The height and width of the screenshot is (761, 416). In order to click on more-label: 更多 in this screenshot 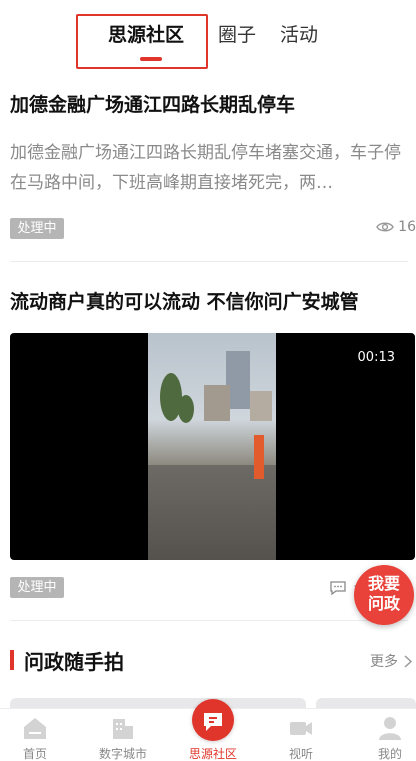, I will do `click(384, 662)`.